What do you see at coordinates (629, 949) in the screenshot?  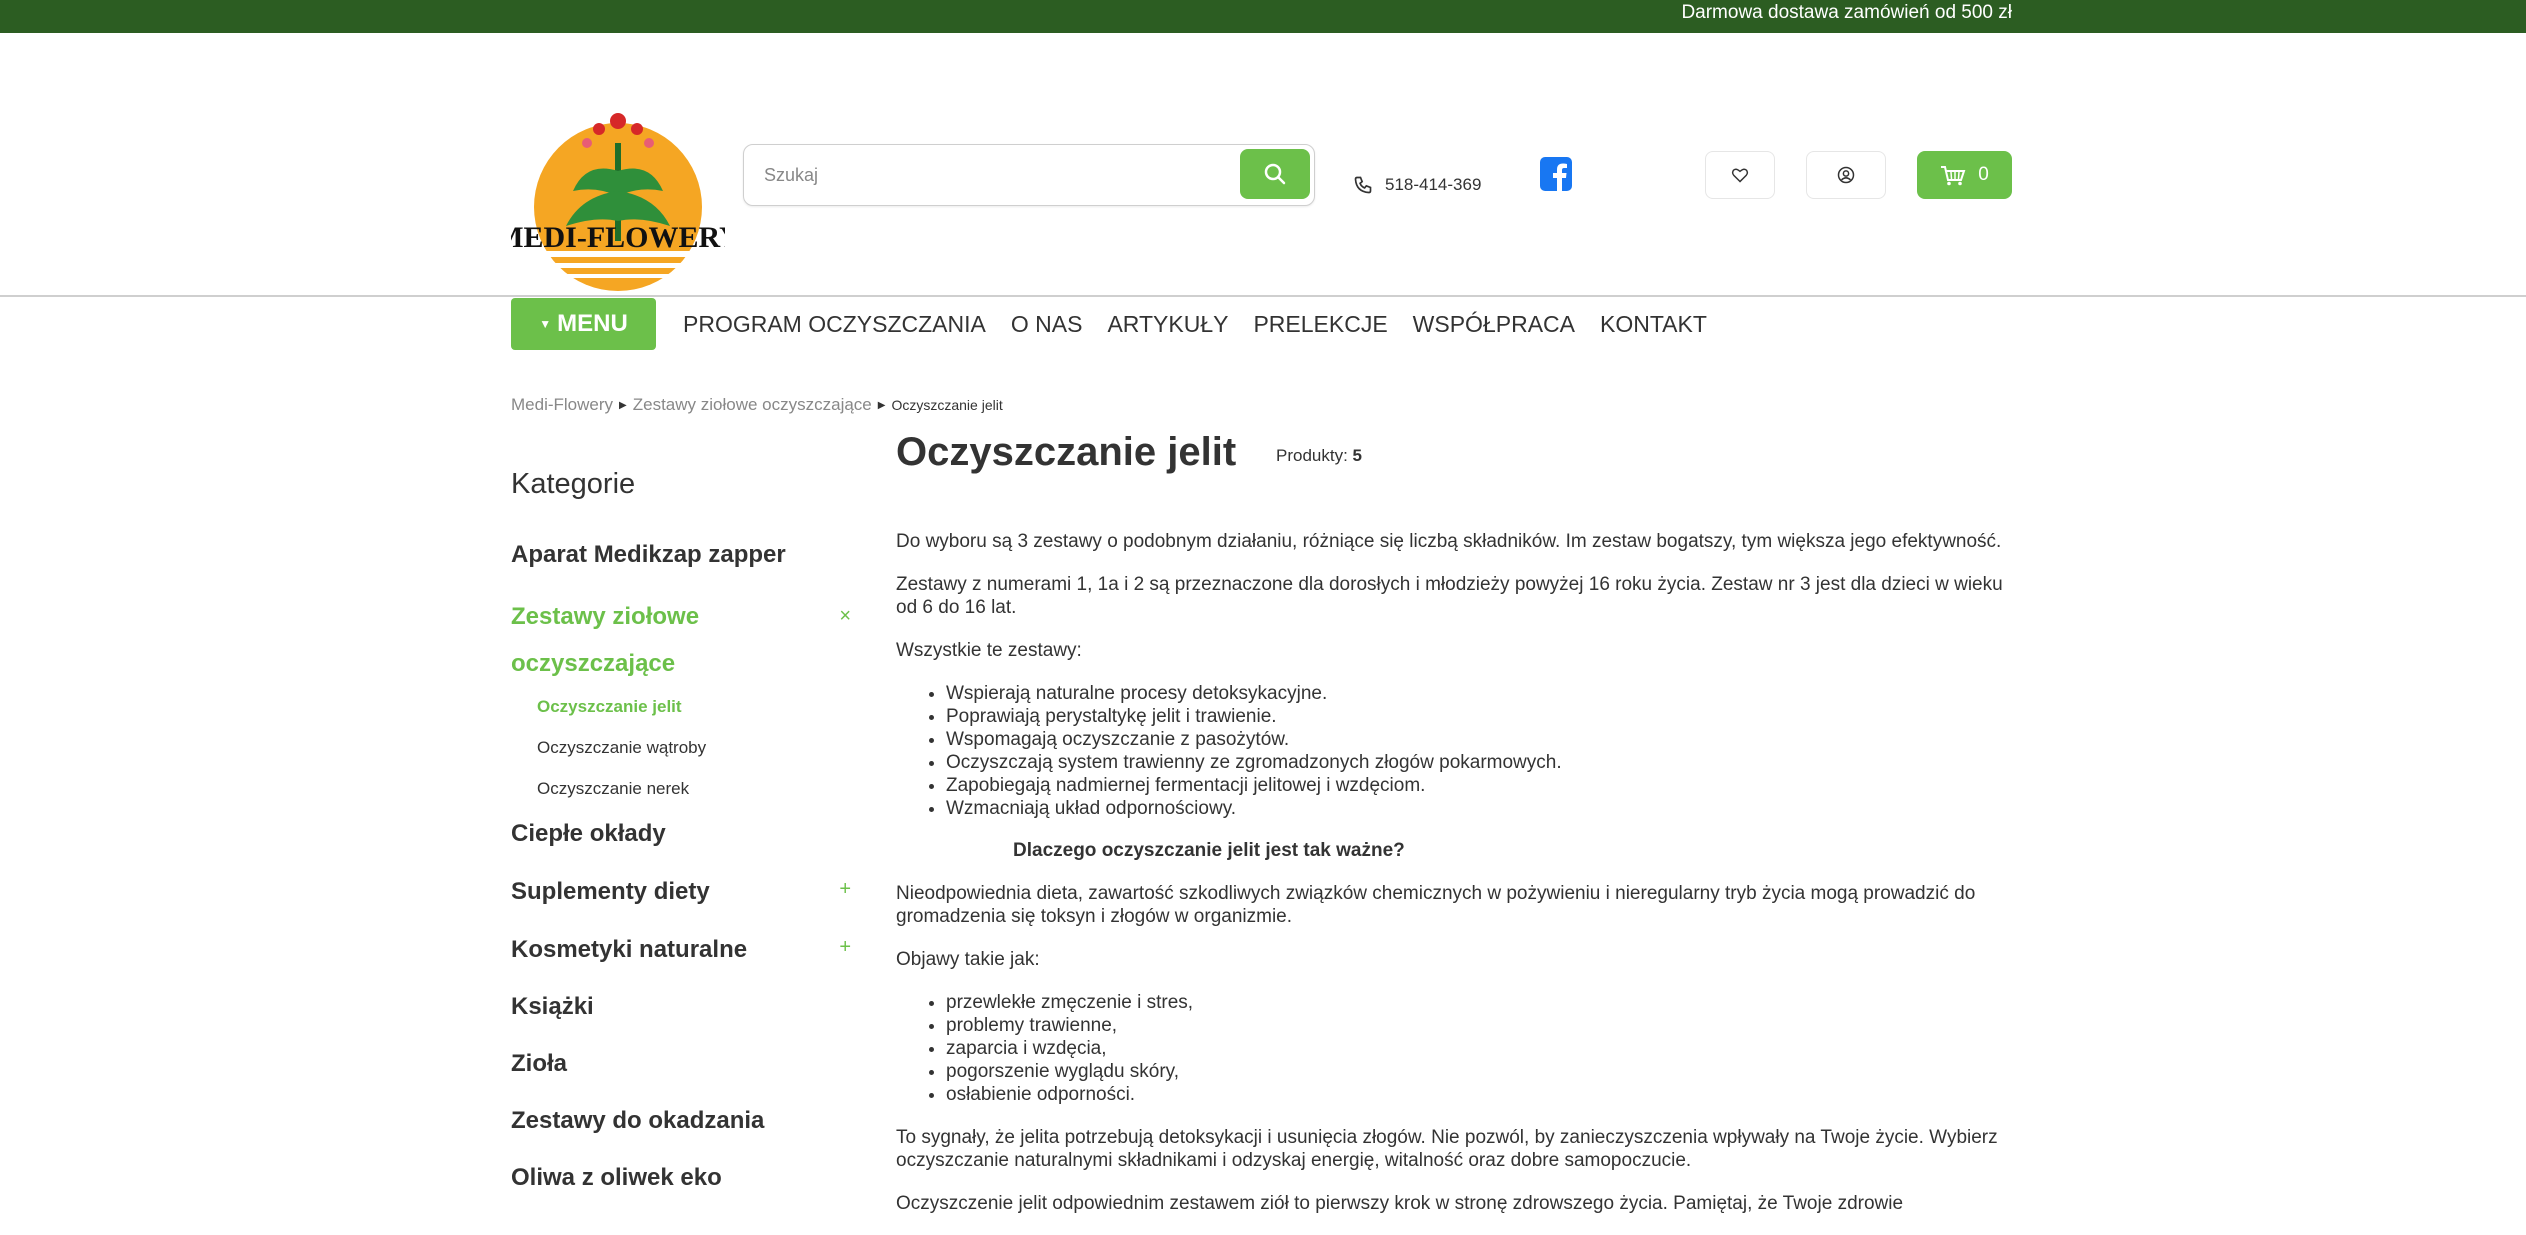 I see `category-label: Kosmetyki naturalne` at bounding box center [629, 949].